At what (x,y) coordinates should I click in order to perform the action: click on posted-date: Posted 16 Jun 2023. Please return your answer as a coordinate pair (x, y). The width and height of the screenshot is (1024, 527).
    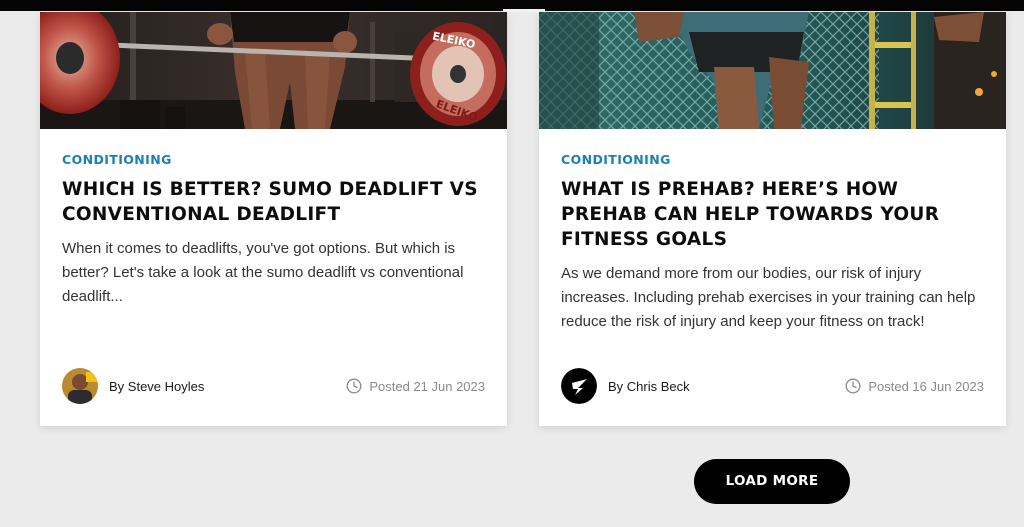
    Looking at the image, I should click on (914, 386).